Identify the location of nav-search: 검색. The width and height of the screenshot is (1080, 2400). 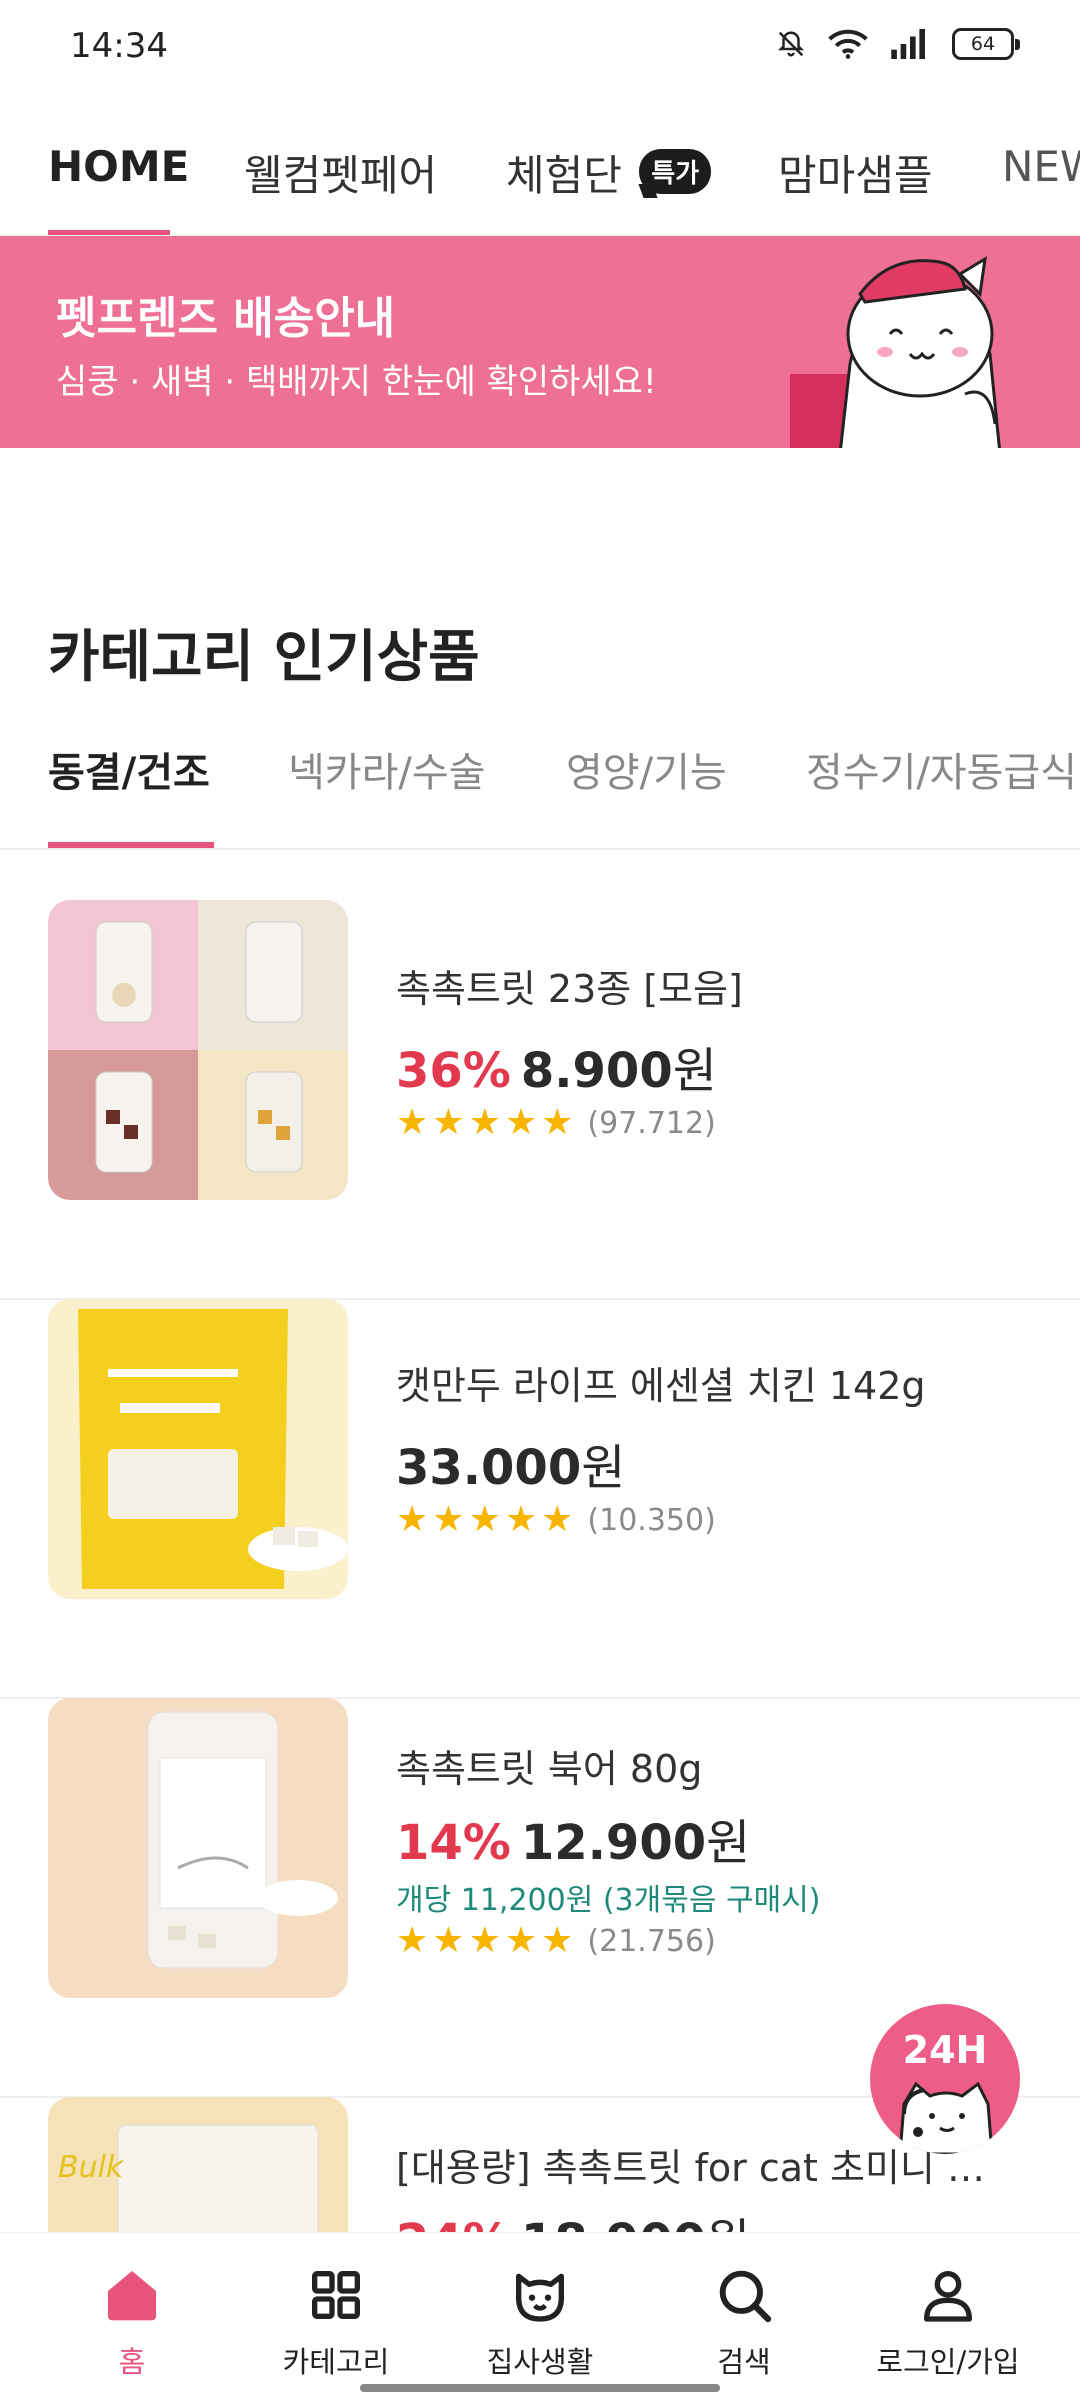
(744, 2322).